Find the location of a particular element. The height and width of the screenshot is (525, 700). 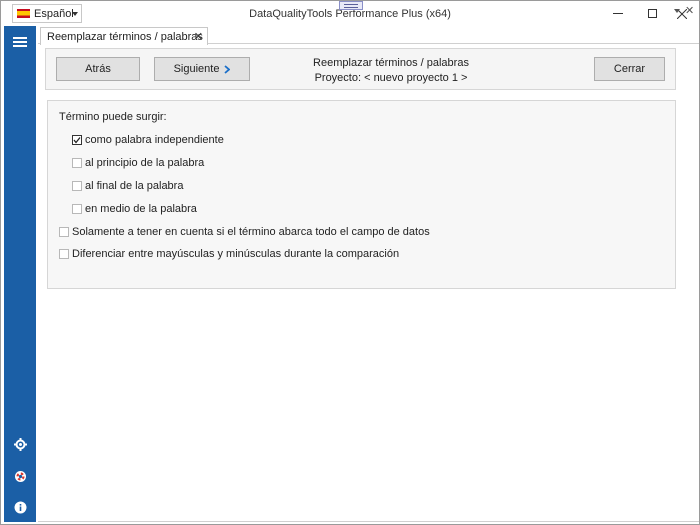

maximize-button is located at coordinates (652, 13).